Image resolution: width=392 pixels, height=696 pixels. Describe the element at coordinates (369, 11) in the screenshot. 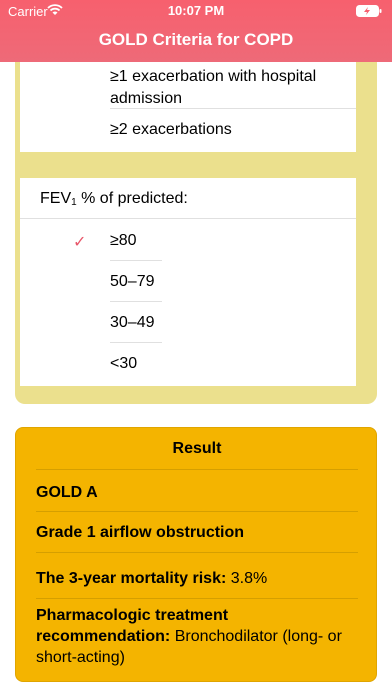

I see `battery-icon` at that location.